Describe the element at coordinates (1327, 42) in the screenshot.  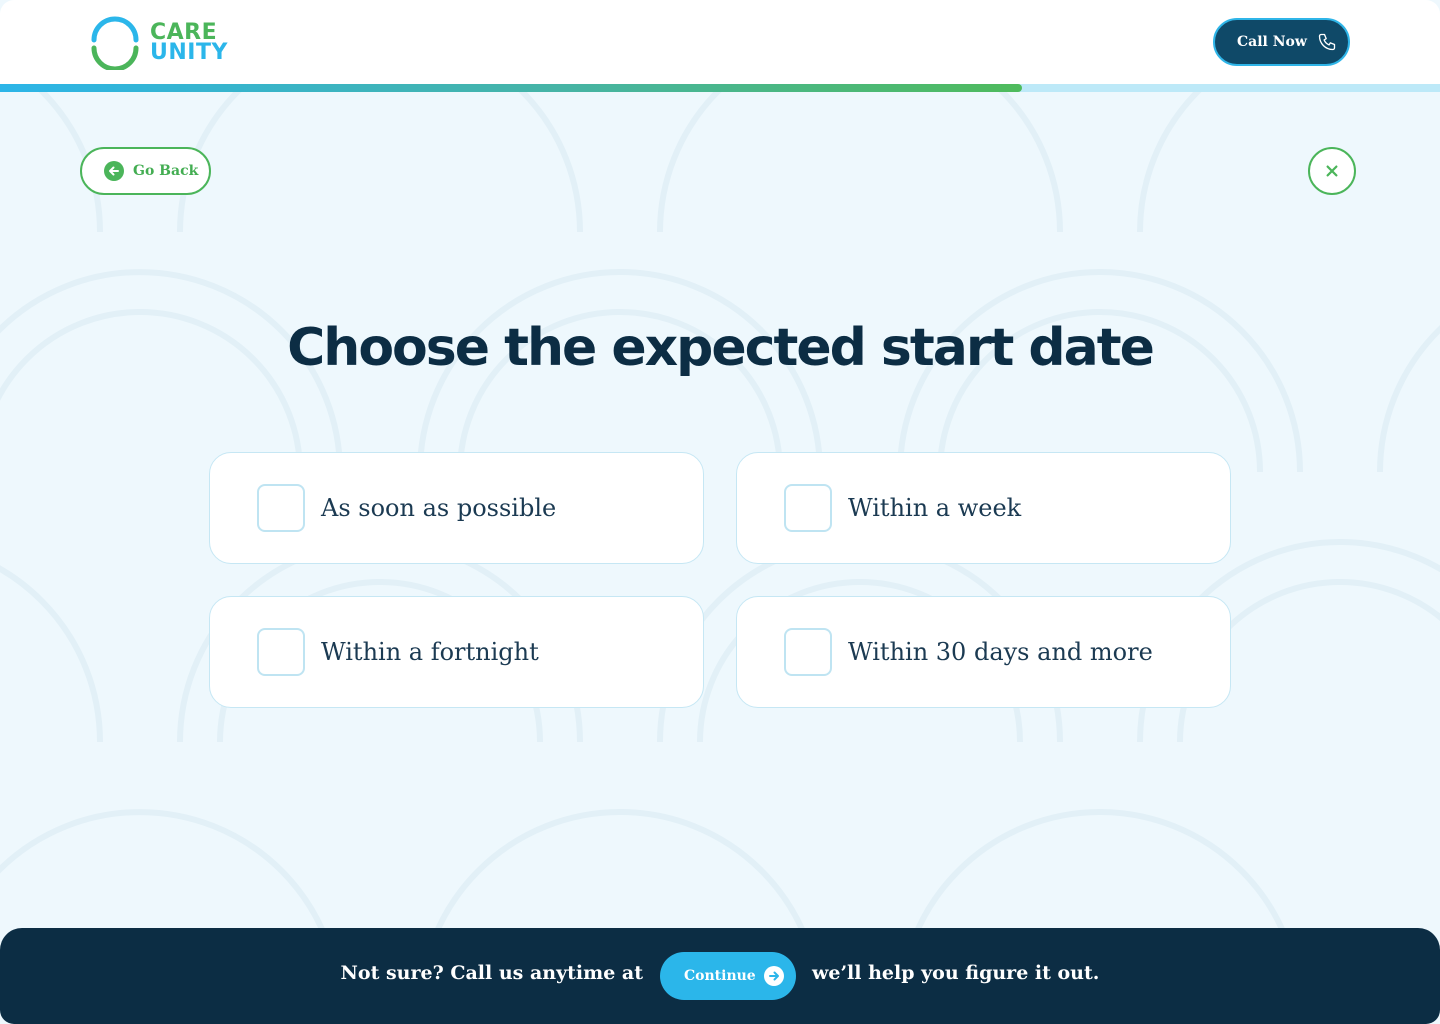
I see `phone-icon` at that location.